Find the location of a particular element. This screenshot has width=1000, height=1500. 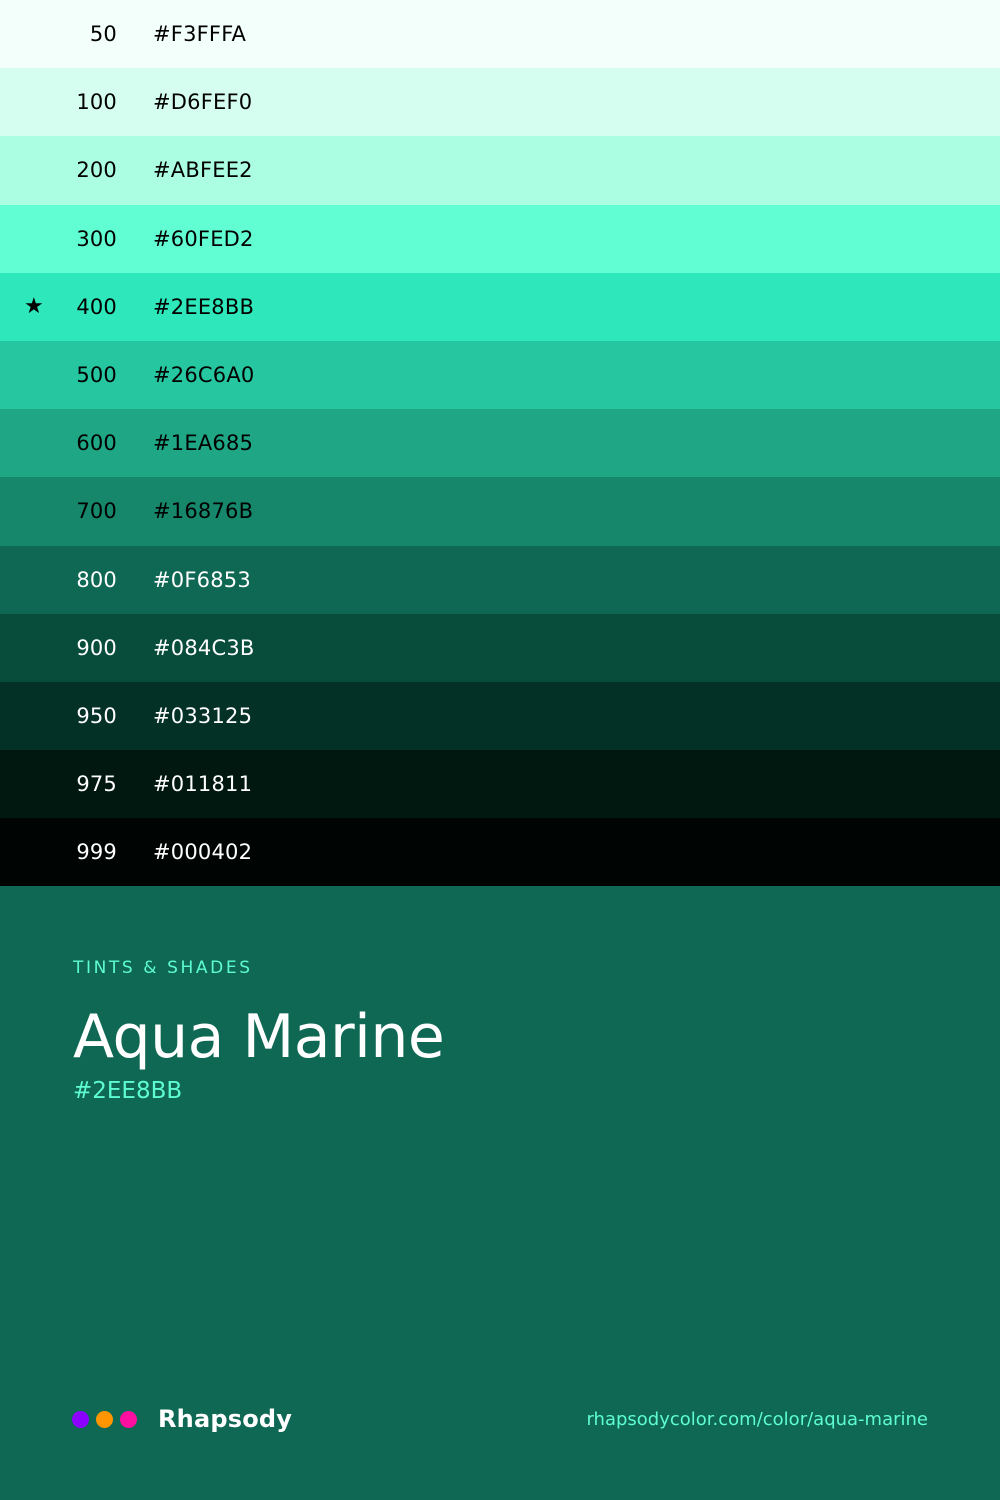

swatch-row-50: 50 #F3FFFA is located at coordinates (500, 34).